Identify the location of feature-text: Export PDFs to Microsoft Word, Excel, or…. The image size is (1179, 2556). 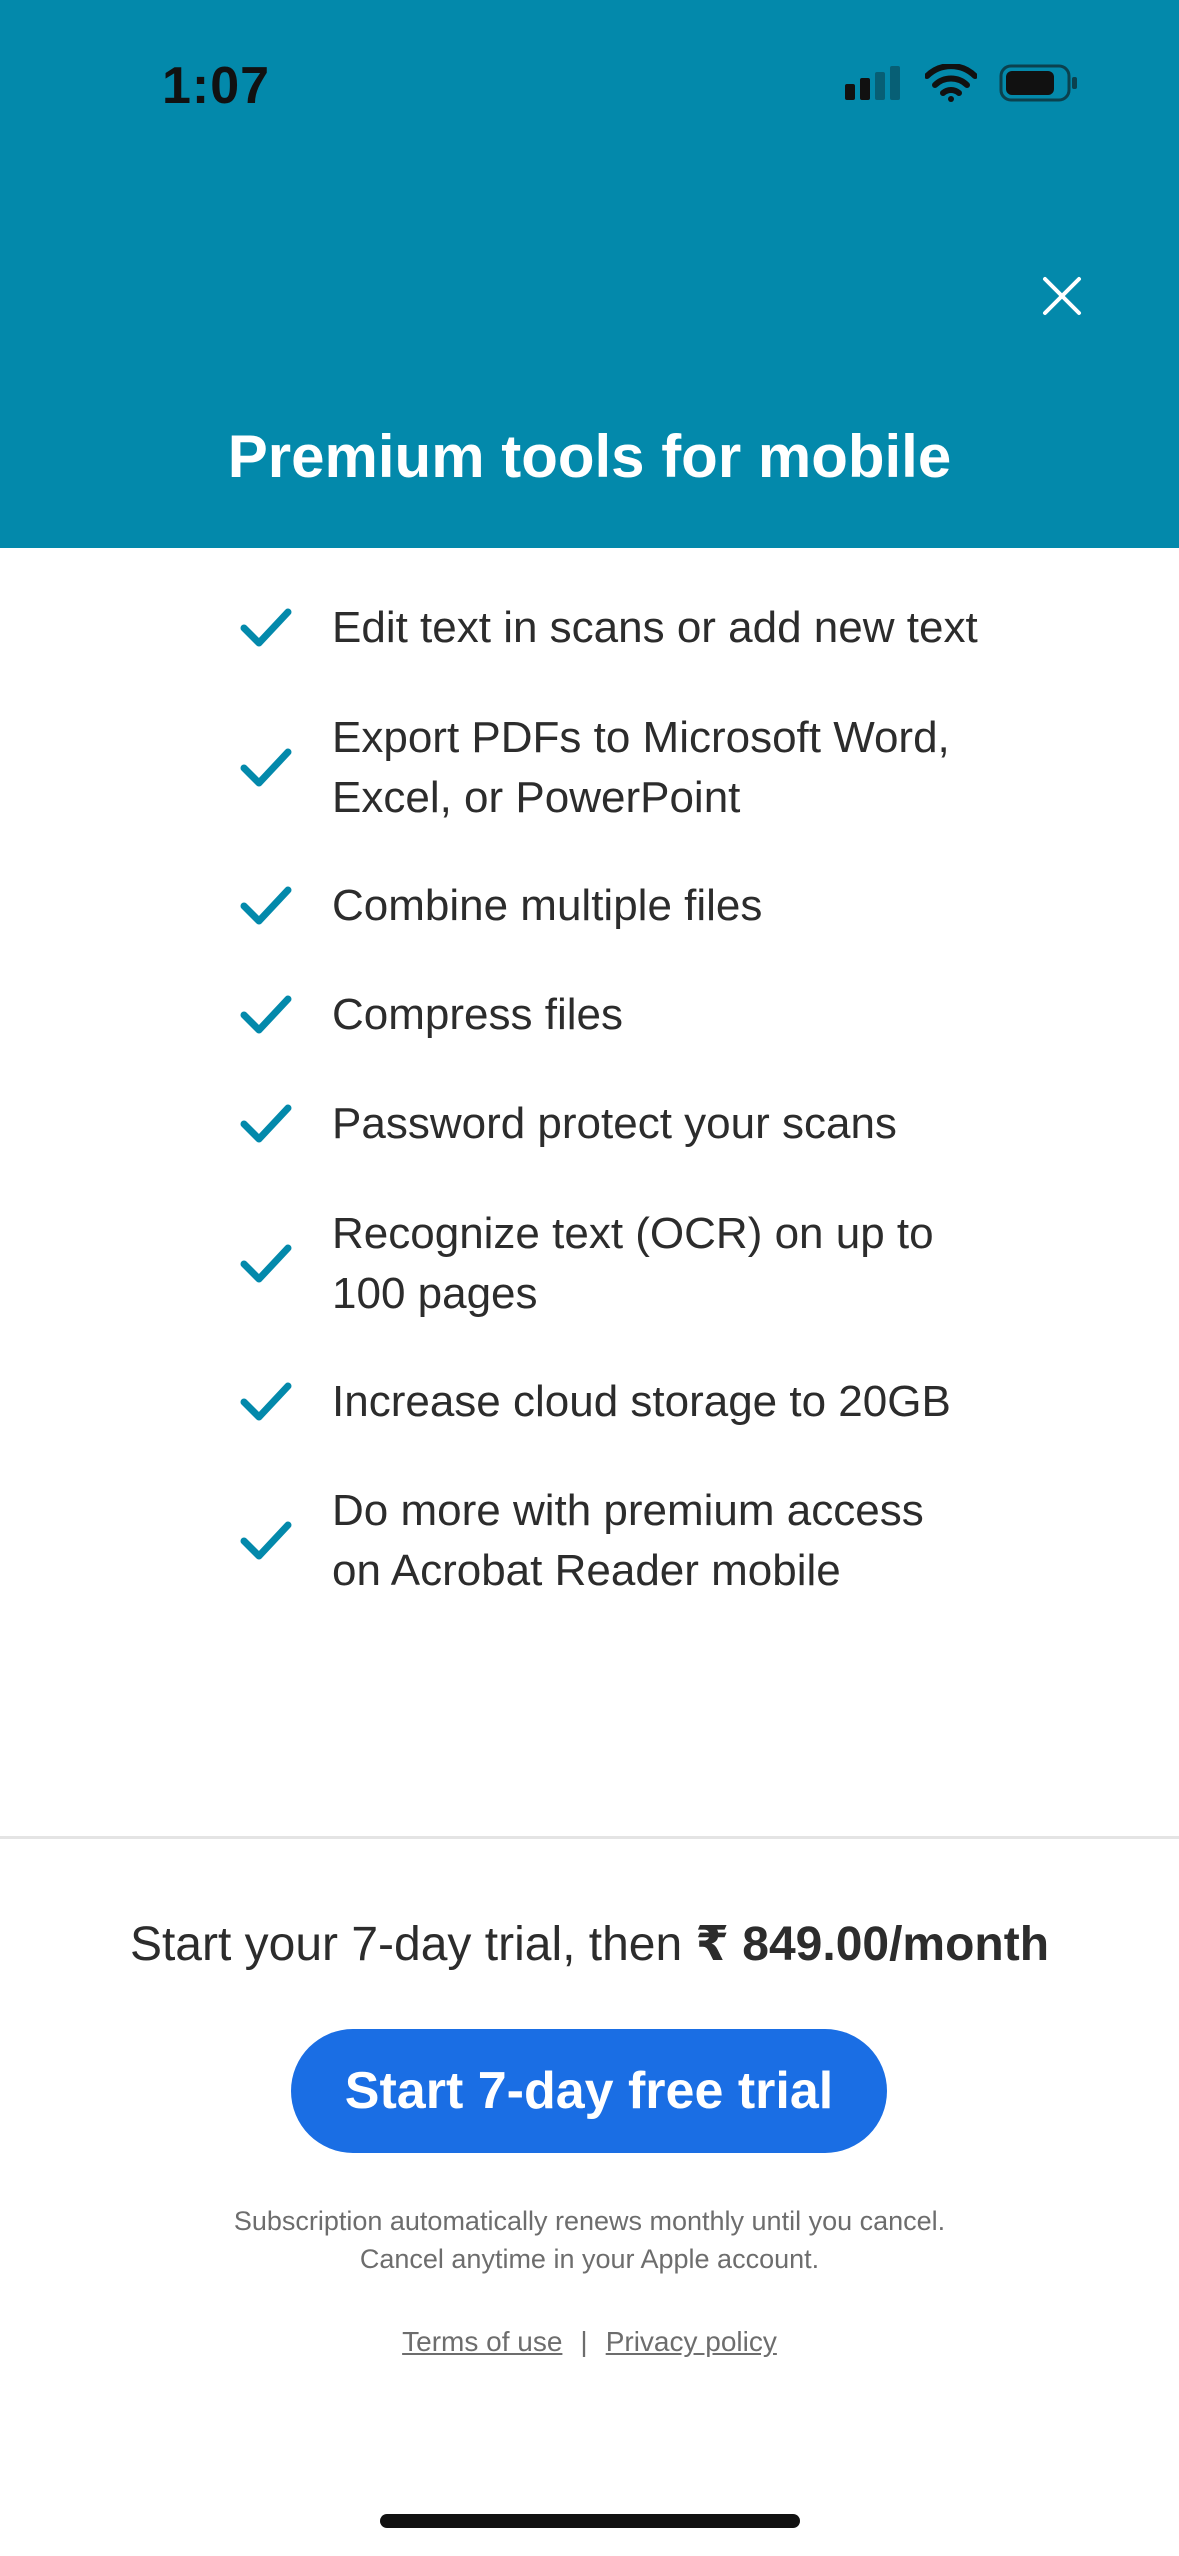
(641, 767).